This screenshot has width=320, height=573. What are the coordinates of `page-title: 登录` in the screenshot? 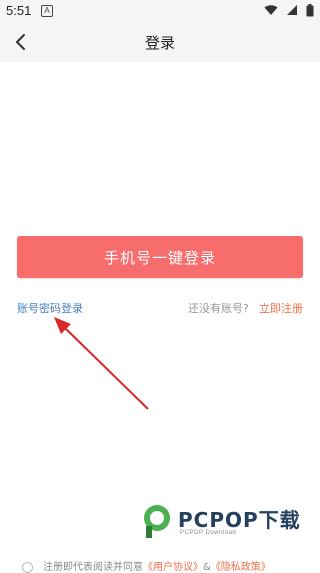 It's located at (159, 43).